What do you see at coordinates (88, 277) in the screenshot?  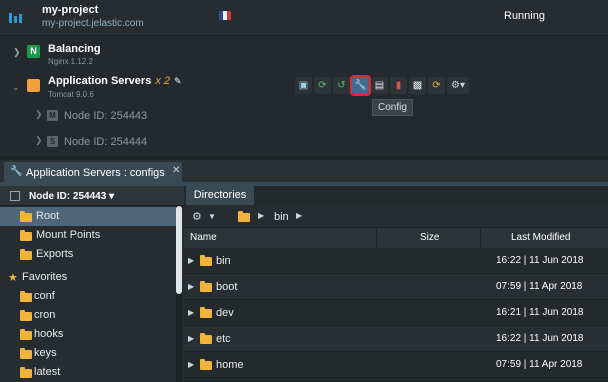 I see `tree-item-favorites: ★ Favorites` at bounding box center [88, 277].